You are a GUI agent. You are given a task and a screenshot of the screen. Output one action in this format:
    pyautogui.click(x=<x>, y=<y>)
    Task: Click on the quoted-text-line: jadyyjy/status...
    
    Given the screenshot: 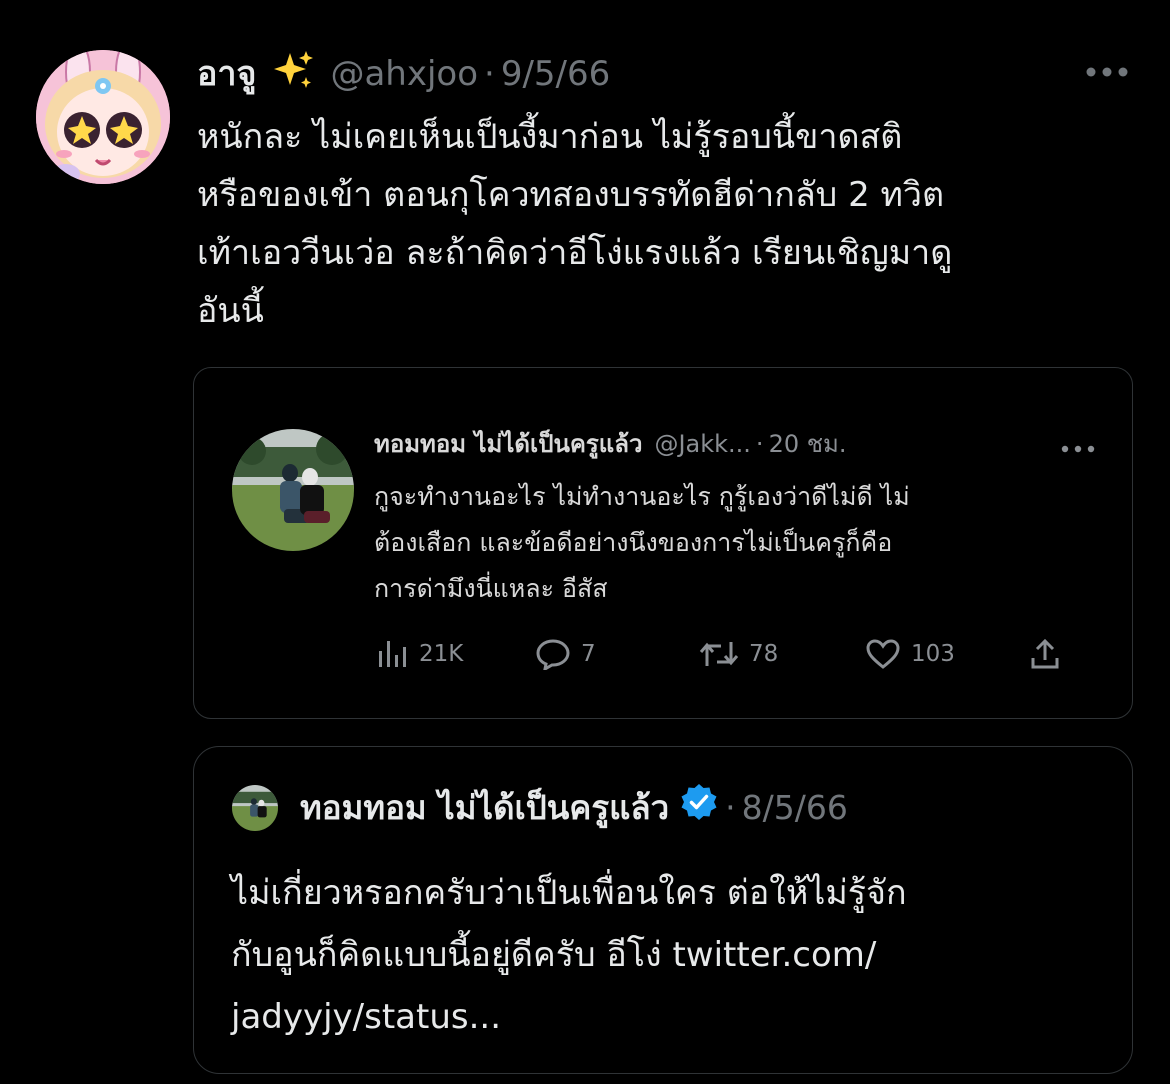 What is the action you would take?
    pyautogui.click(x=366, y=1017)
    